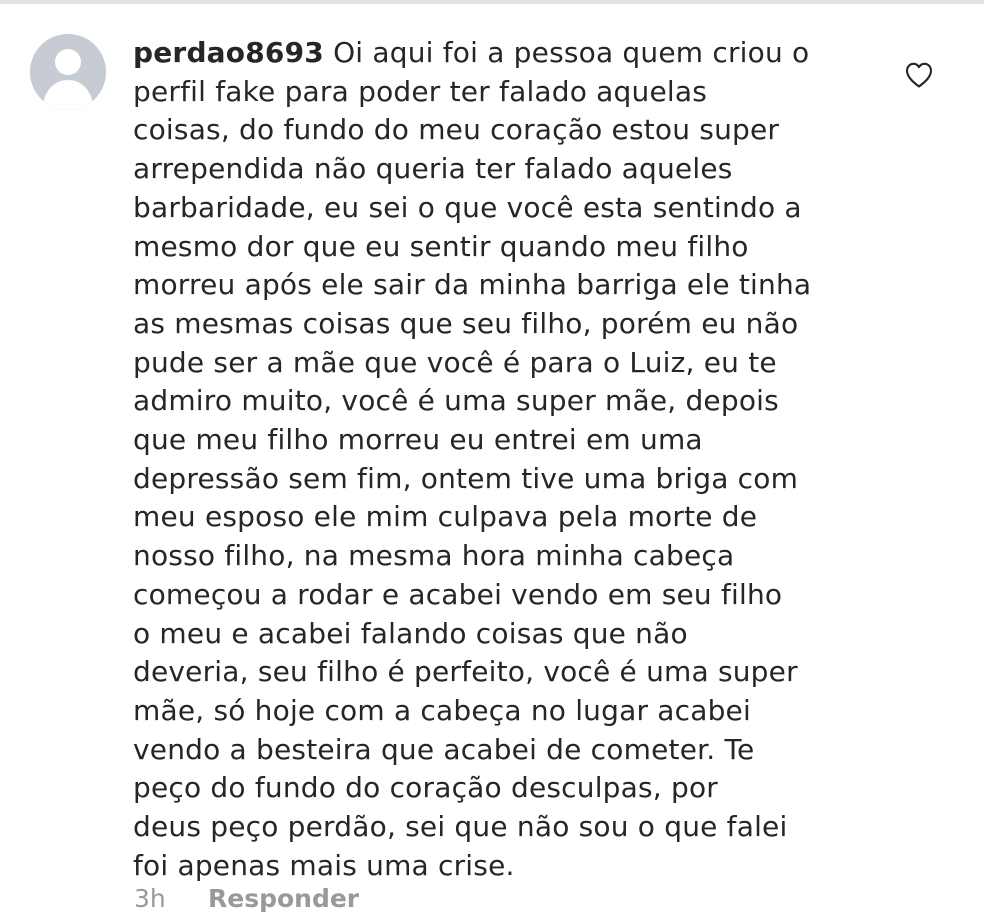 The image size is (984, 916). I want to click on avatar, so click(68, 72).